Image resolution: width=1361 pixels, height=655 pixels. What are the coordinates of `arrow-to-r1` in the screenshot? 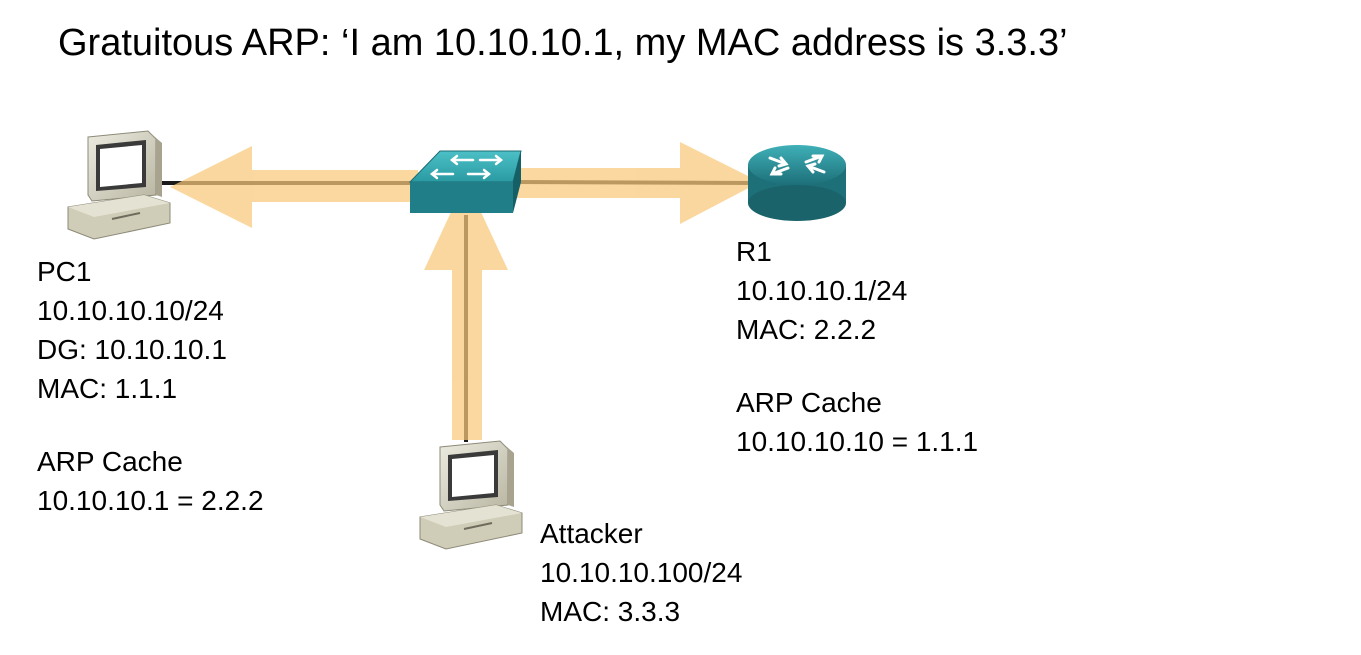 It's located at (637, 183).